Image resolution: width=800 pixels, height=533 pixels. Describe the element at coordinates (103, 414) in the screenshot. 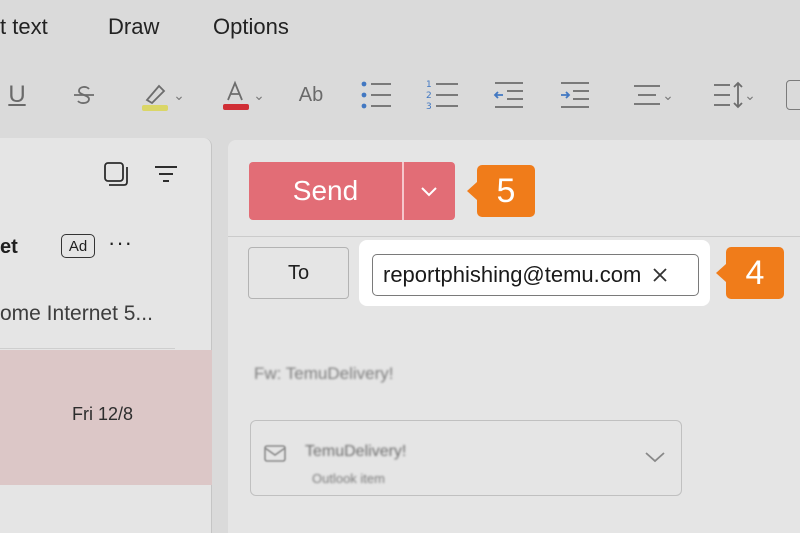

I see `message-date: Fri 12/8` at that location.